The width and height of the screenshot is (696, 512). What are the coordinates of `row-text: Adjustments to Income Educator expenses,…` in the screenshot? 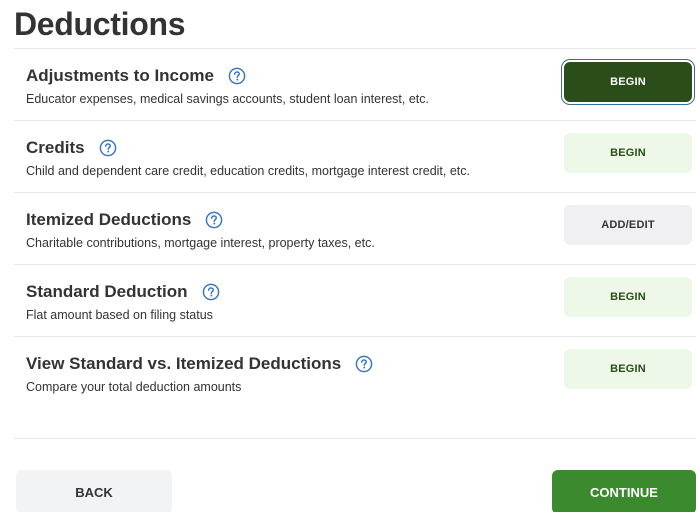 It's located at (227, 86).